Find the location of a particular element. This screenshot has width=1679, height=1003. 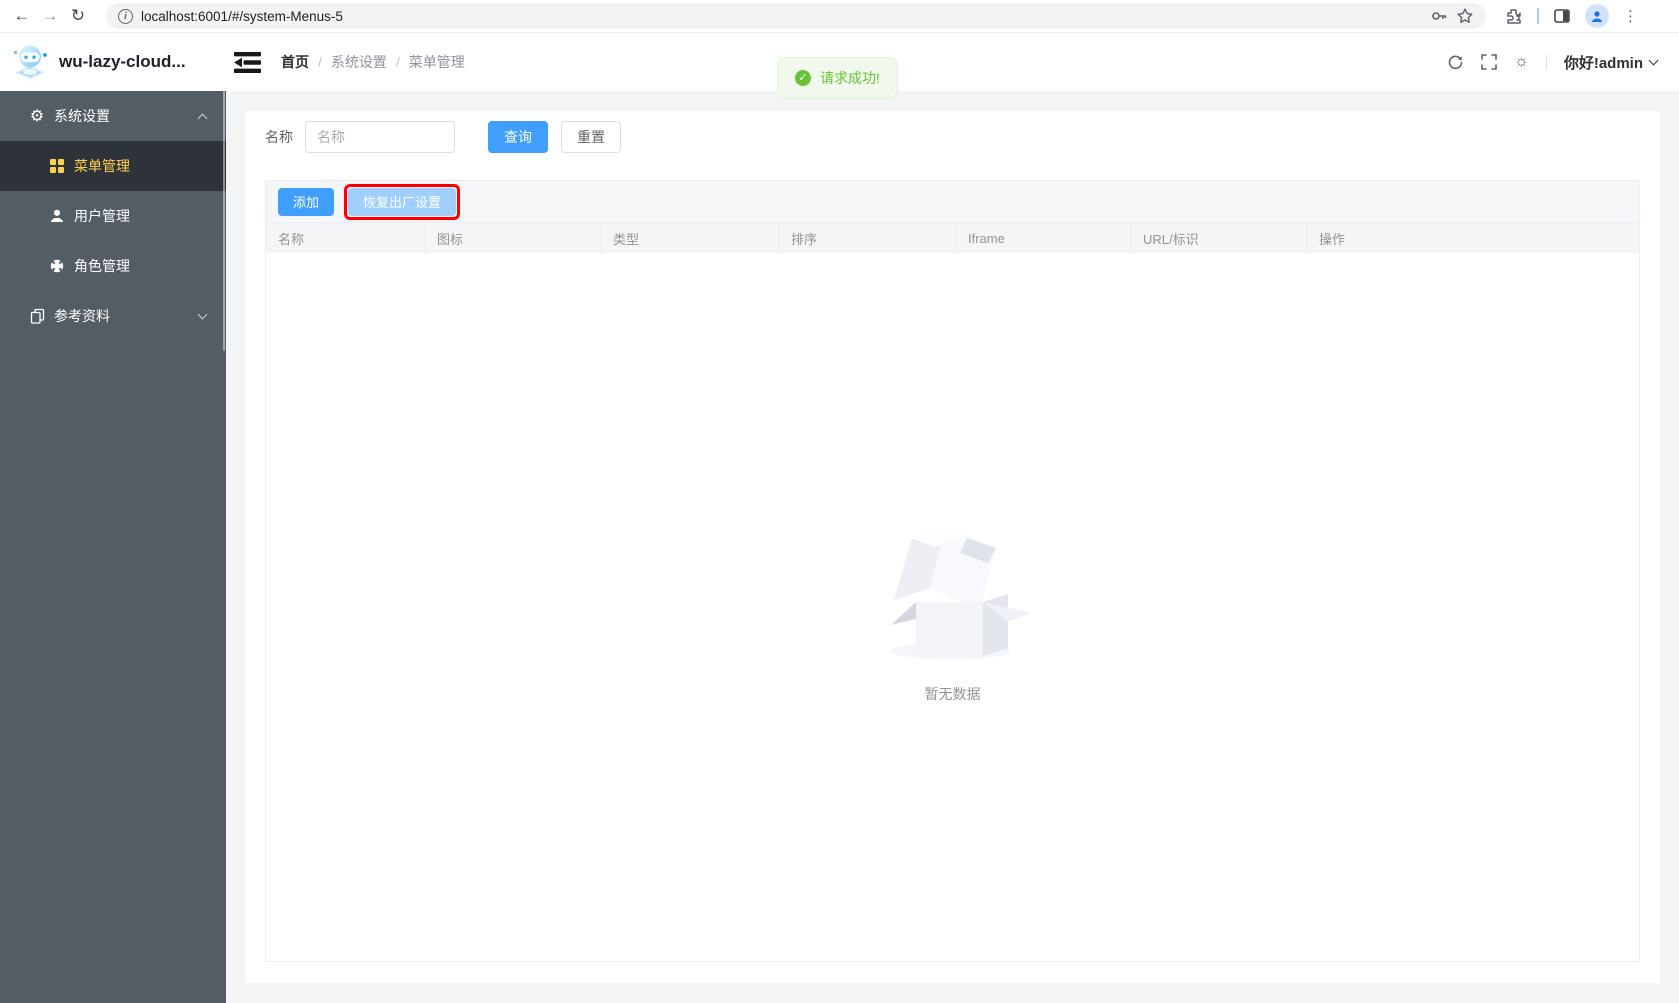

sidebar-item-user-management: 用户管理 is located at coordinates (113, 216).